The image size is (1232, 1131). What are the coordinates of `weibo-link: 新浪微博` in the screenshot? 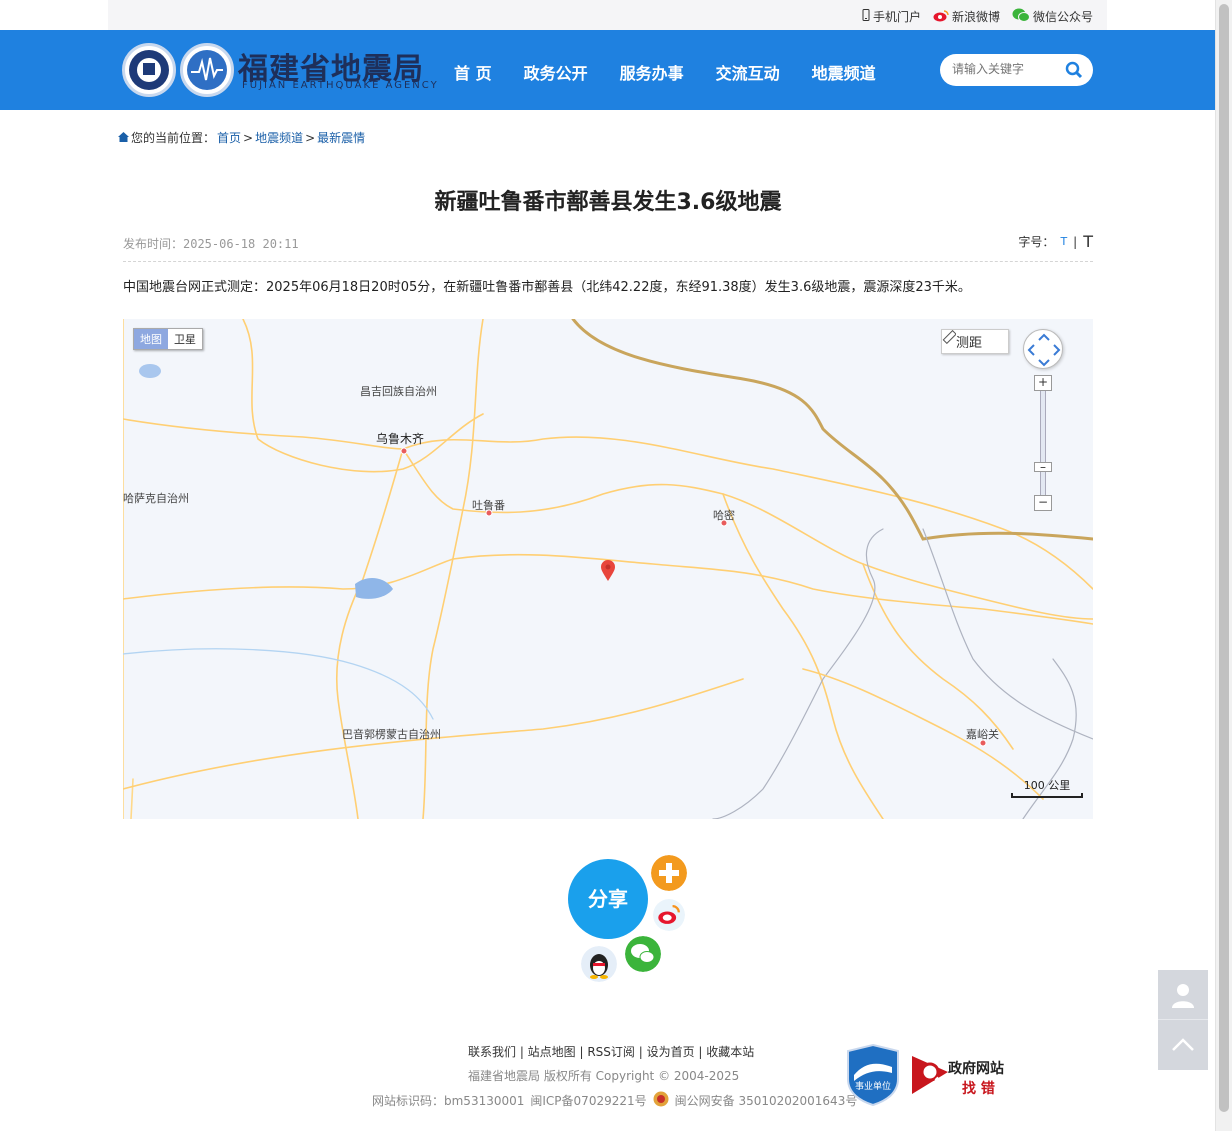 It's located at (966, 16).